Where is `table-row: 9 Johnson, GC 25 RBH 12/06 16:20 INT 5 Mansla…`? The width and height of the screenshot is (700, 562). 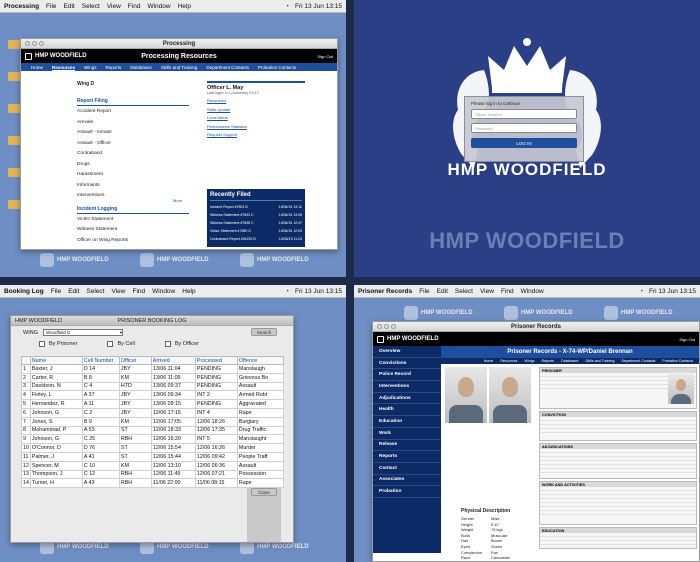 table-row: 9 Johnson, GC 25 RBH 12/06 16:20 INT 5 Mansla… is located at coordinates (153, 439).